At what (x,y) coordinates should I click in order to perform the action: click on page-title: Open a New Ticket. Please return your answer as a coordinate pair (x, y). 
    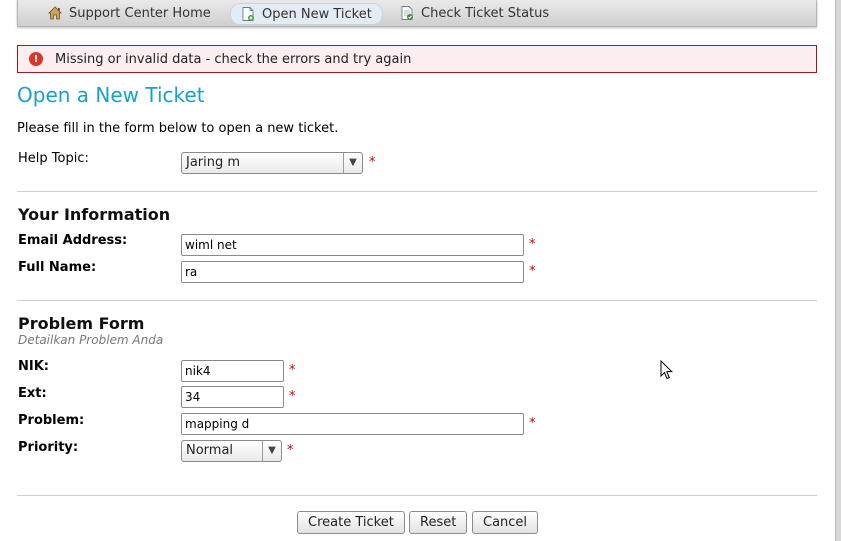
    Looking at the image, I should click on (111, 95).